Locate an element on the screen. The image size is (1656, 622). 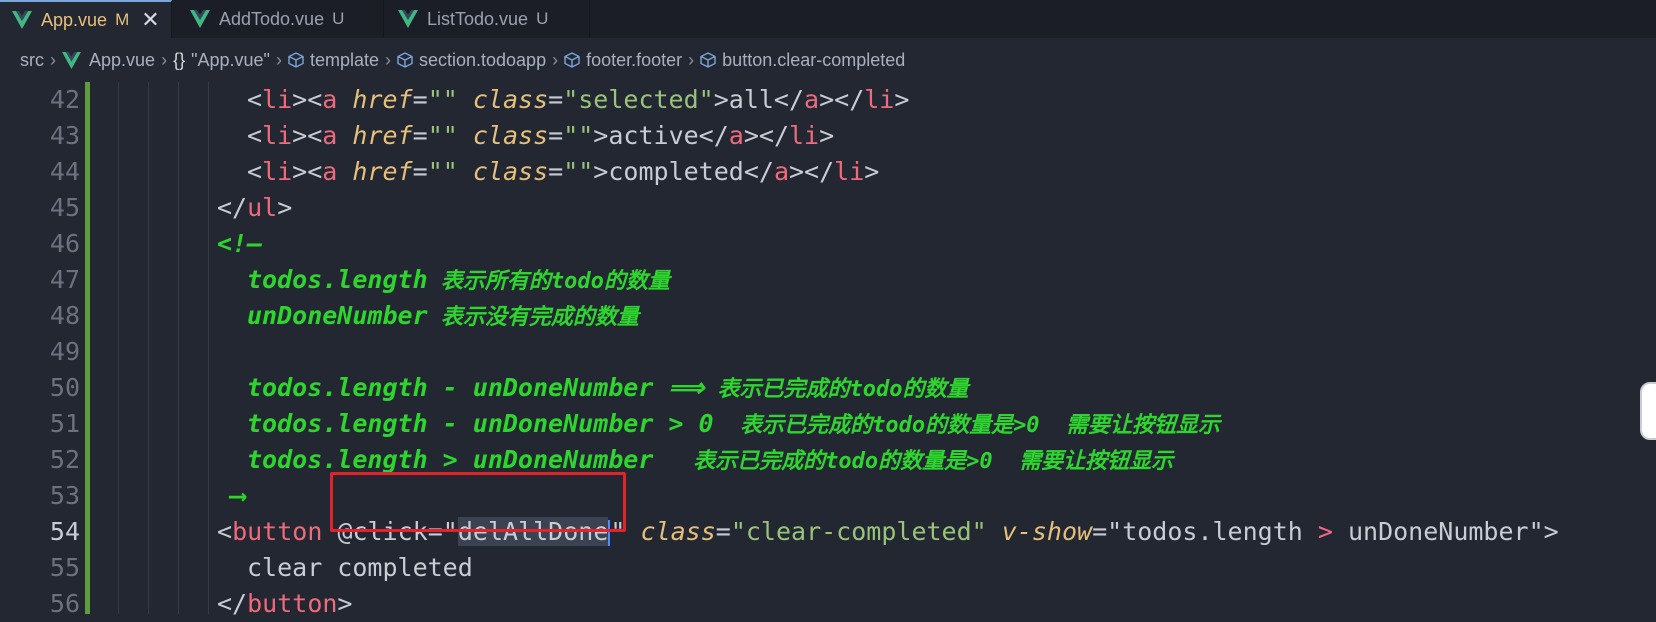
code-line: 48 unDoneNumber 表示没有完成的数量 is located at coordinates (828, 316).